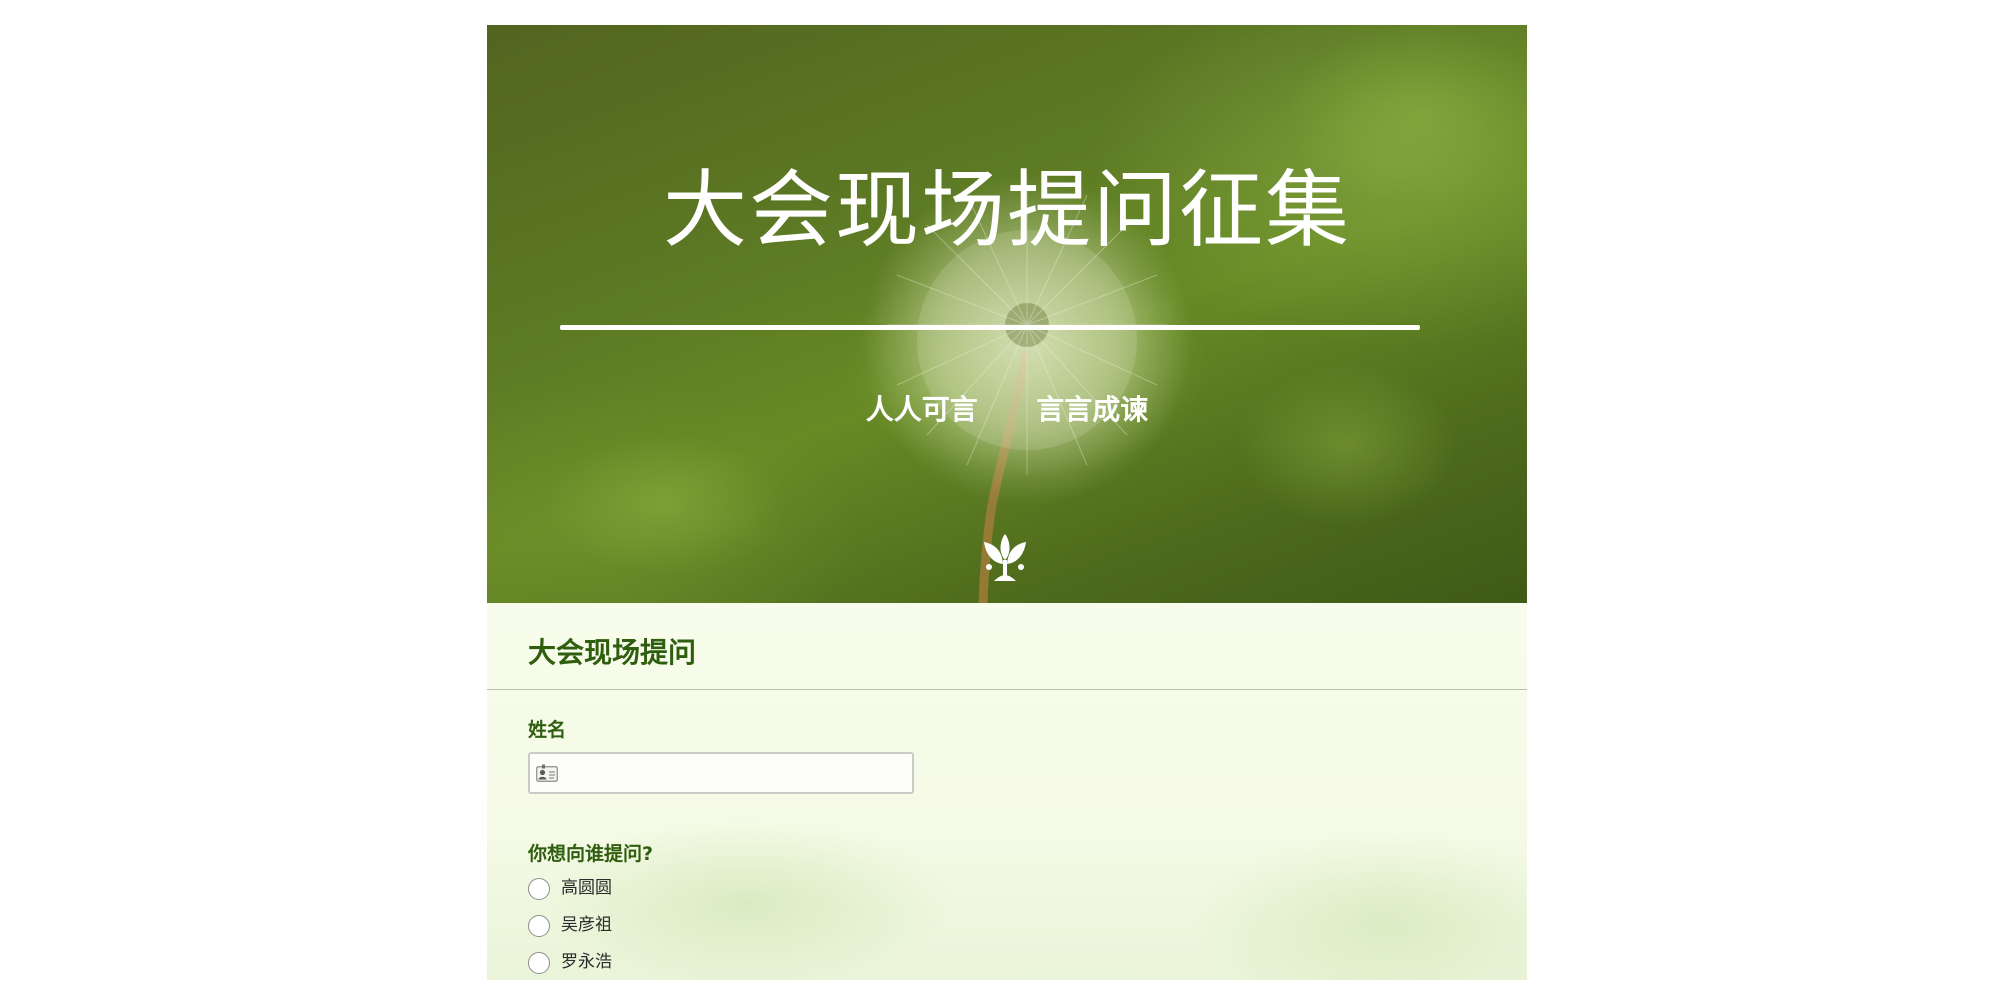  I want to click on seedling-logo-icon, so click(1005, 557).